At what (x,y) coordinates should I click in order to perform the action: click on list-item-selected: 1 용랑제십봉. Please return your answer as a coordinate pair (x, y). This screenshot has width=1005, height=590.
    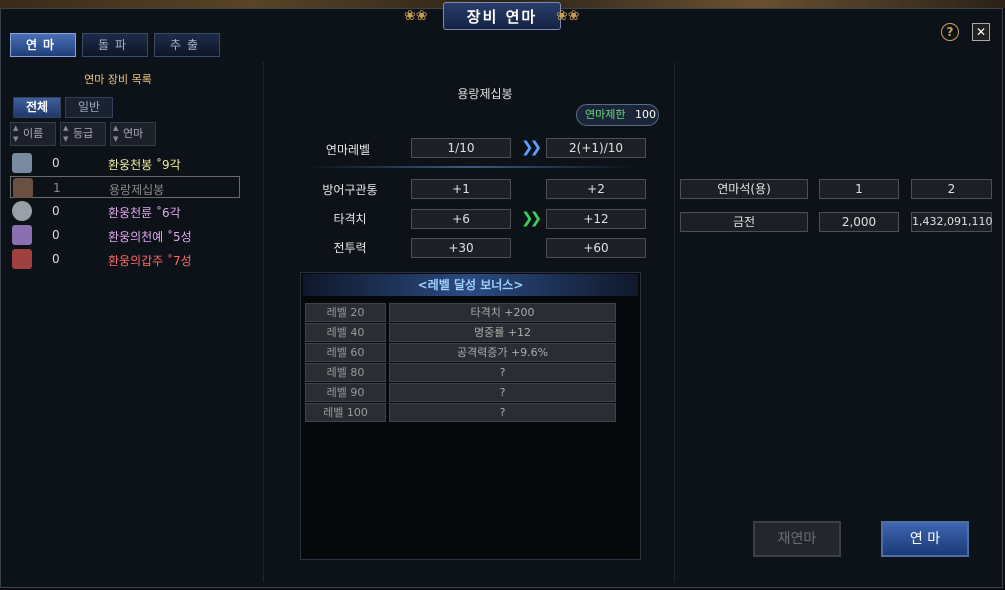
    Looking at the image, I should click on (125, 187).